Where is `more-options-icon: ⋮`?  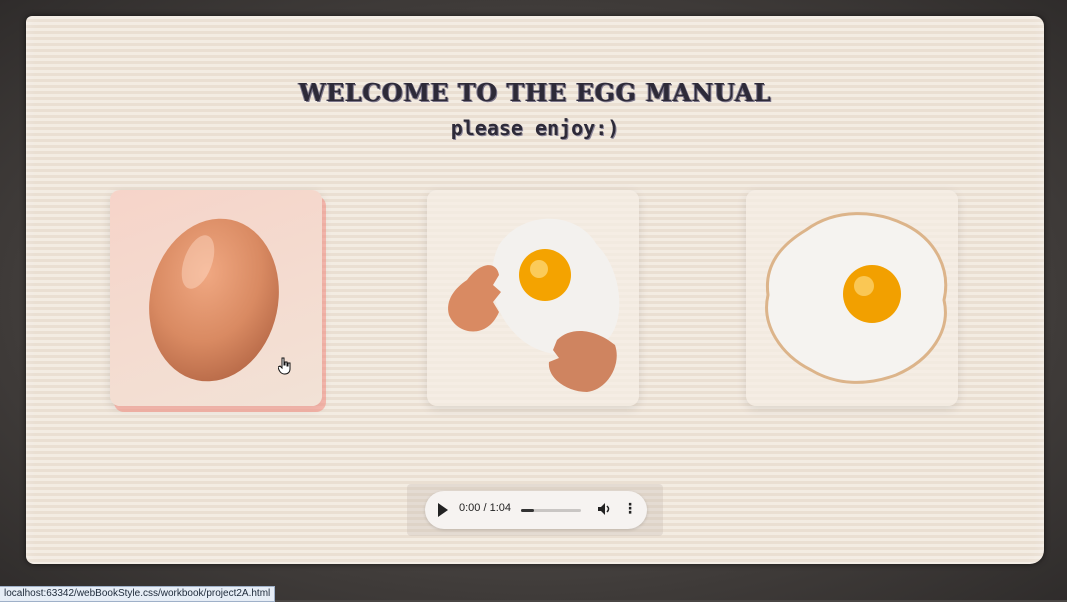
more-options-icon: ⋮ is located at coordinates (630, 509).